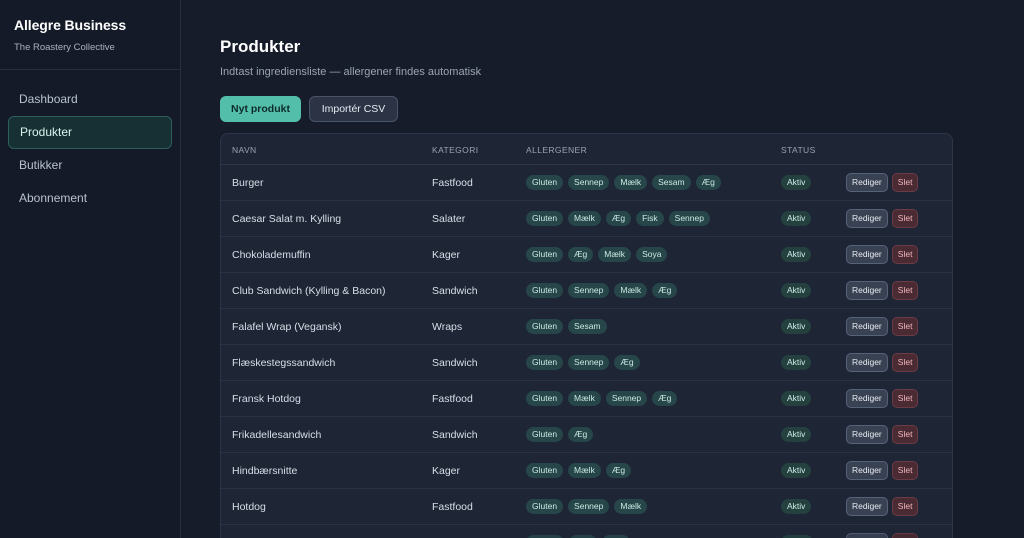  What do you see at coordinates (265, 471) in the screenshot?
I see `product-name: Hindbærsnitte` at bounding box center [265, 471].